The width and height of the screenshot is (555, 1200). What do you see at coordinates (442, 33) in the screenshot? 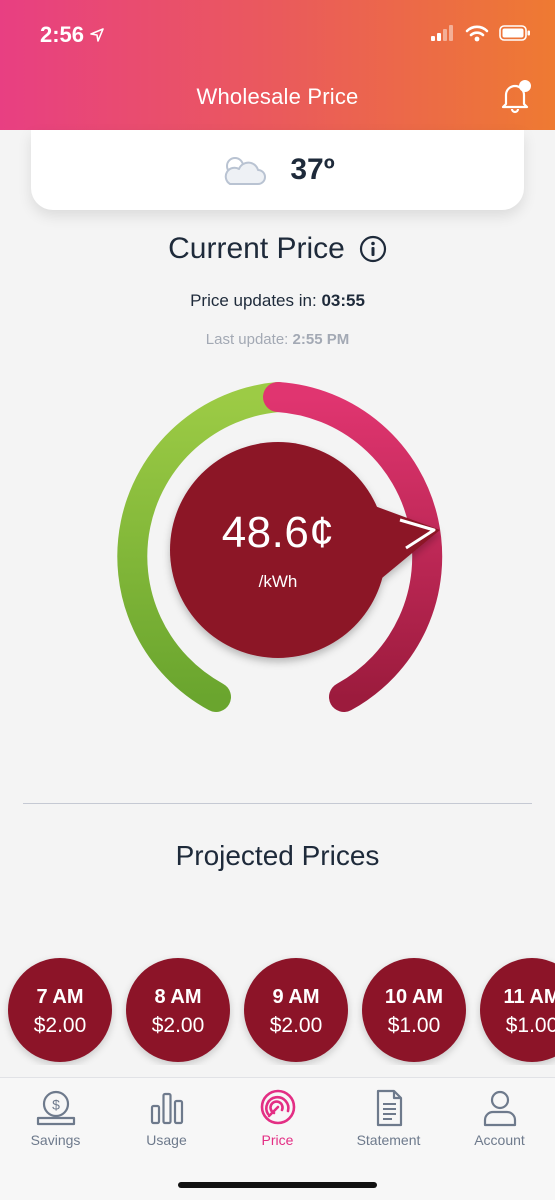
I see `signal-icon` at bounding box center [442, 33].